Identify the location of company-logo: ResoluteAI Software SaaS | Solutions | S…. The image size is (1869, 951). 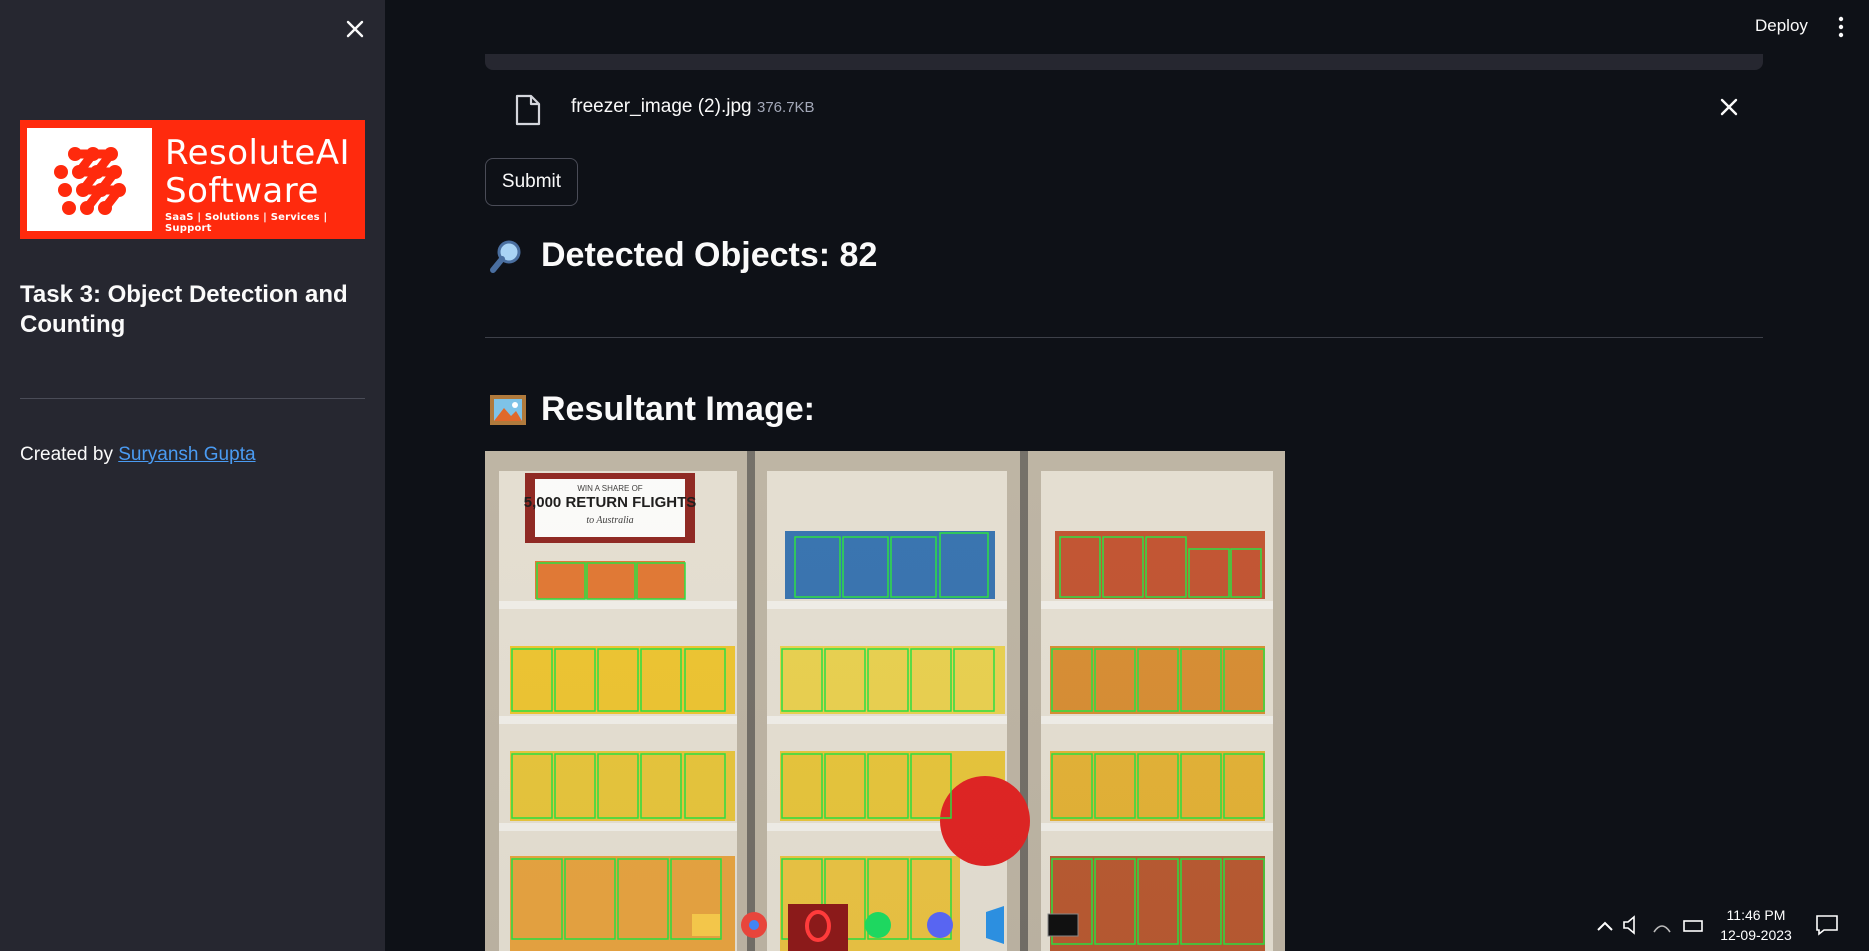
(192, 179).